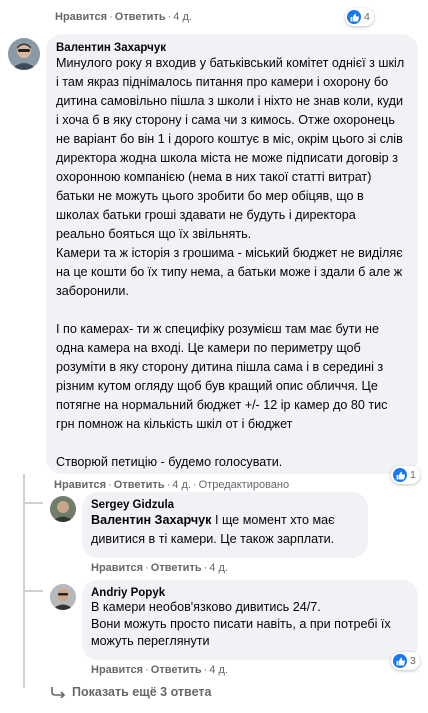  What do you see at coordinates (367, 17) in the screenshot?
I see `reaction-number: 4` at bounding box center [367, 17].